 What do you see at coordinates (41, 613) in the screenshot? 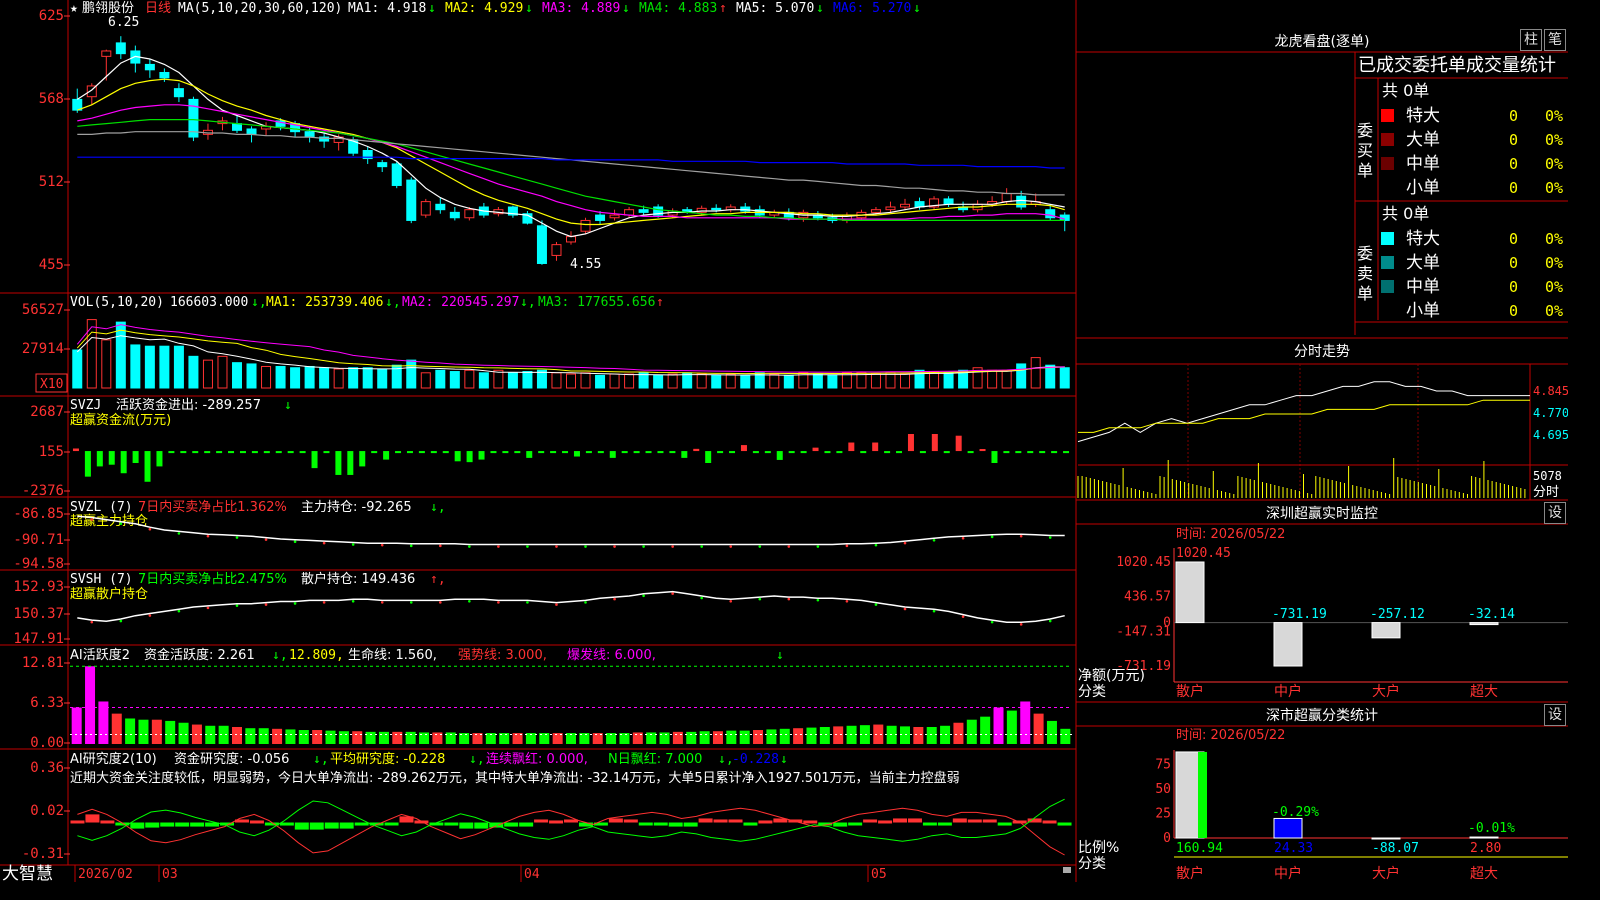
I see `svsh-axis: 152.93 150.37 147.91` at bounding box center [41, 613].